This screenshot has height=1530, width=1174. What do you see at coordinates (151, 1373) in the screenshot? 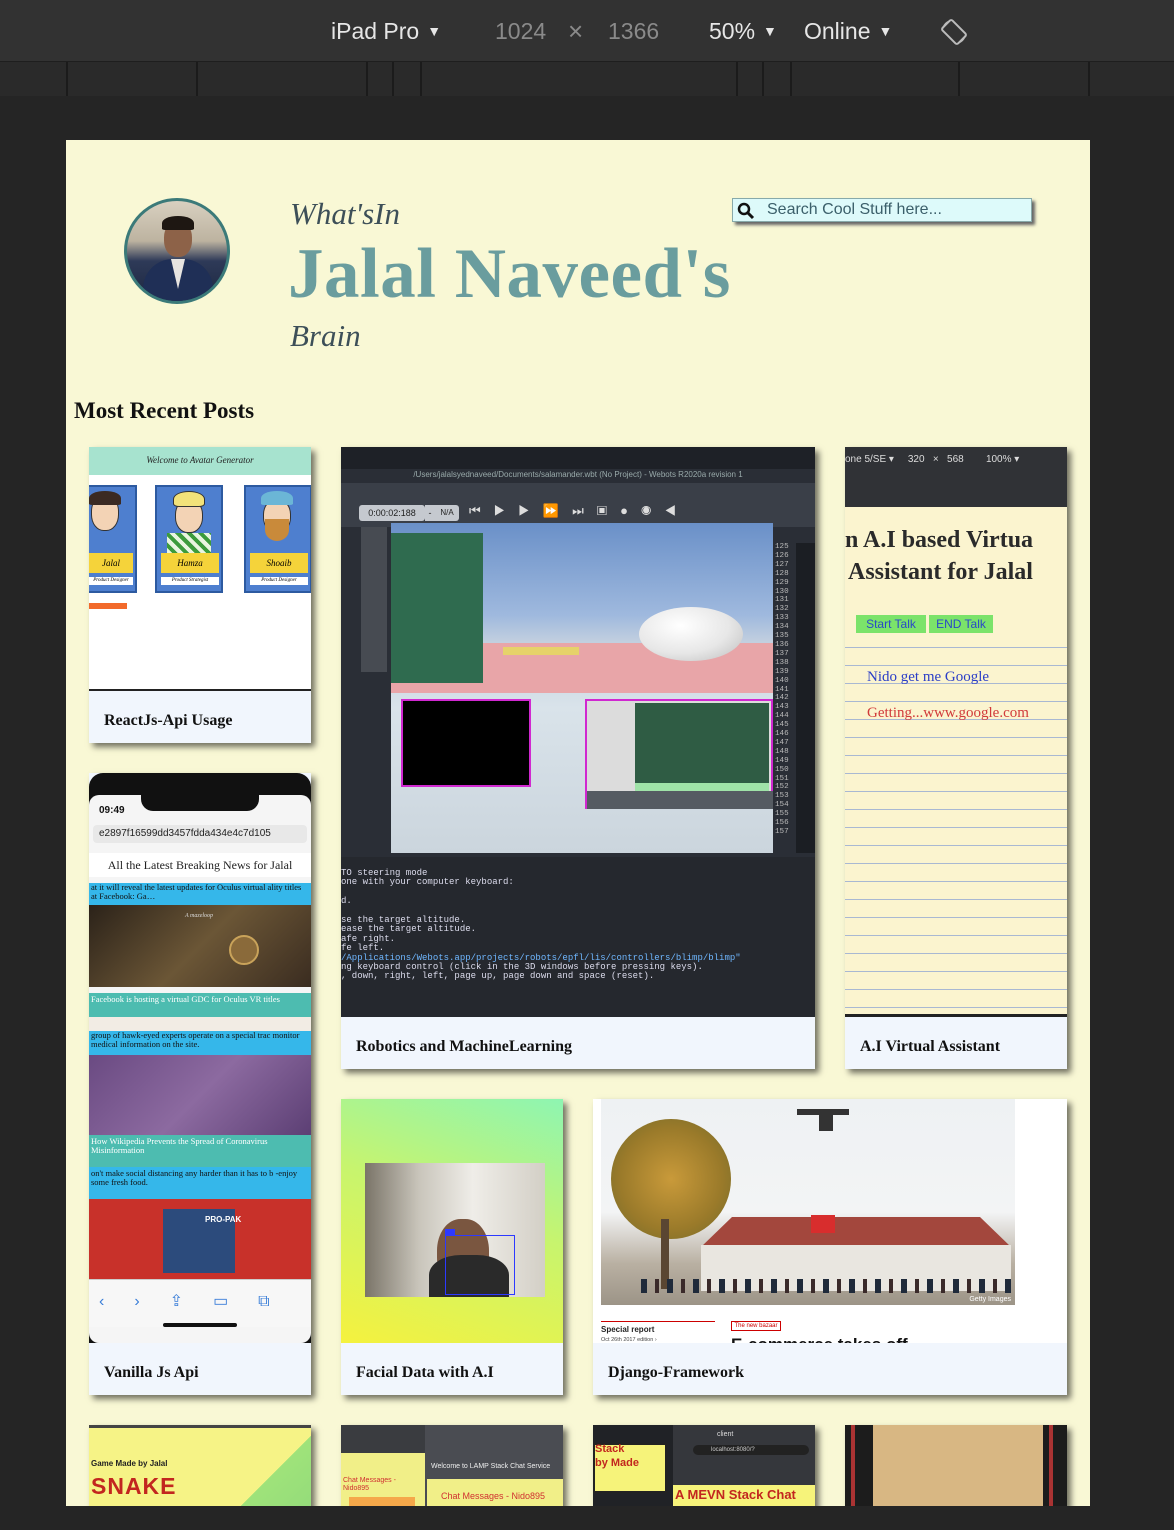
I see `post-title: Vanilla Js Api` at bounding box center [151, 1373].